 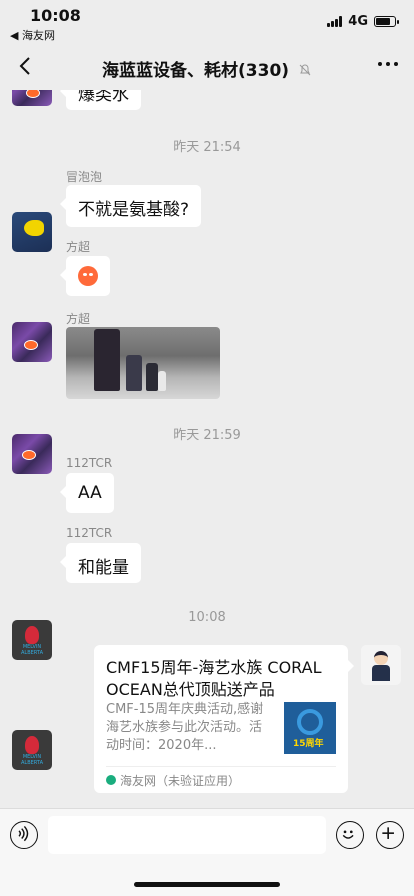 What do you see at coordinates (187, 835) in the screenshot?
I see `message-input` at bounding box center [187, 835].